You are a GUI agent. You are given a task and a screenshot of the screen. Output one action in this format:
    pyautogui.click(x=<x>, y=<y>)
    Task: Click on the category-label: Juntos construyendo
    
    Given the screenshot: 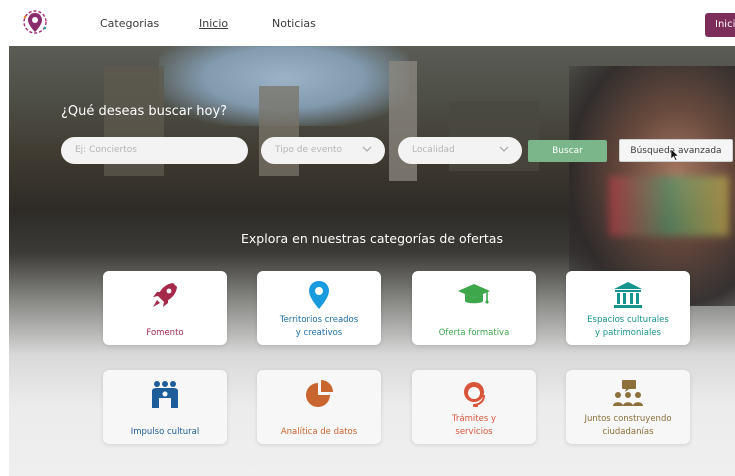 What is the action you would take?
    pyautogui.click(x=628, y=419)
    